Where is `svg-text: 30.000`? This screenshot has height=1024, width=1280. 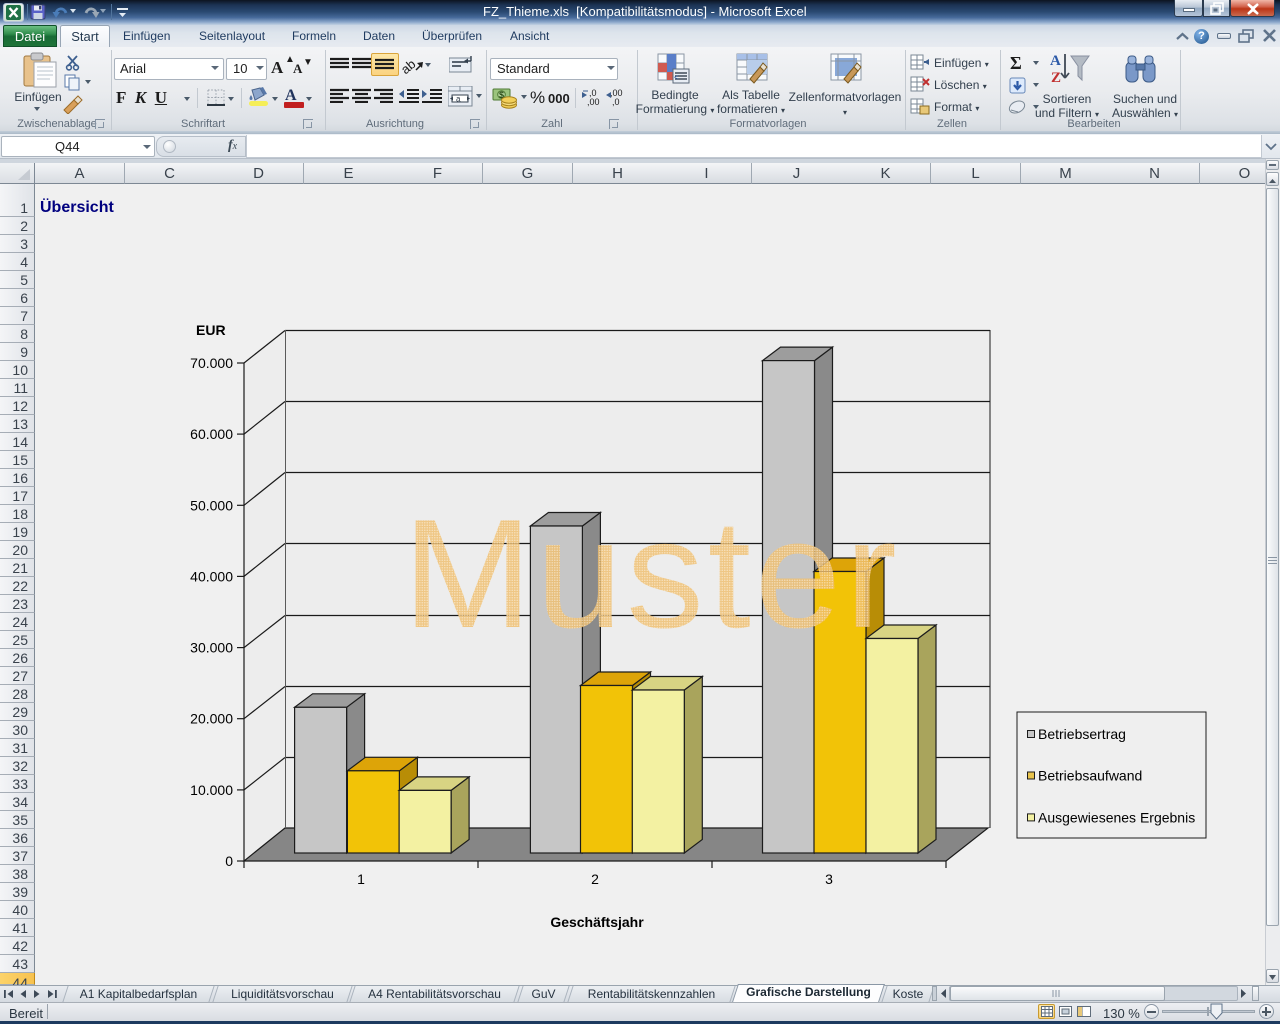 svg-text: 30.000 is located at coordinates (211, 648).